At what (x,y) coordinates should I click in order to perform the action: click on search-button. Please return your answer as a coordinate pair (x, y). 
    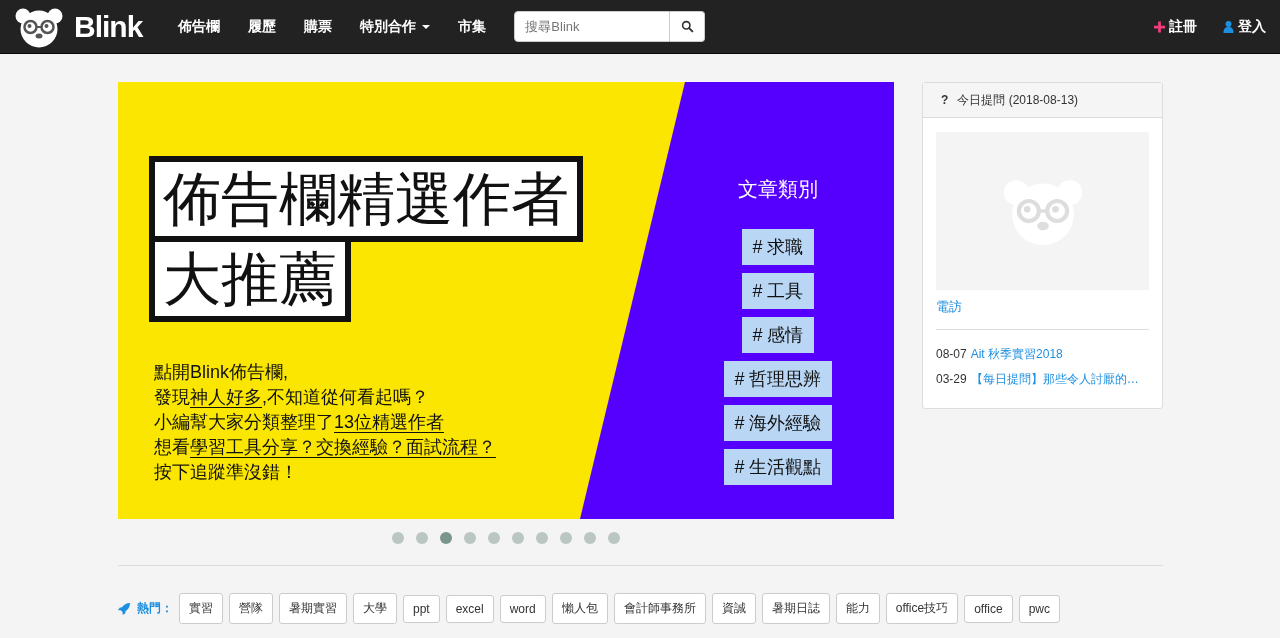
    Looking at the image, I should click on (688, 26).